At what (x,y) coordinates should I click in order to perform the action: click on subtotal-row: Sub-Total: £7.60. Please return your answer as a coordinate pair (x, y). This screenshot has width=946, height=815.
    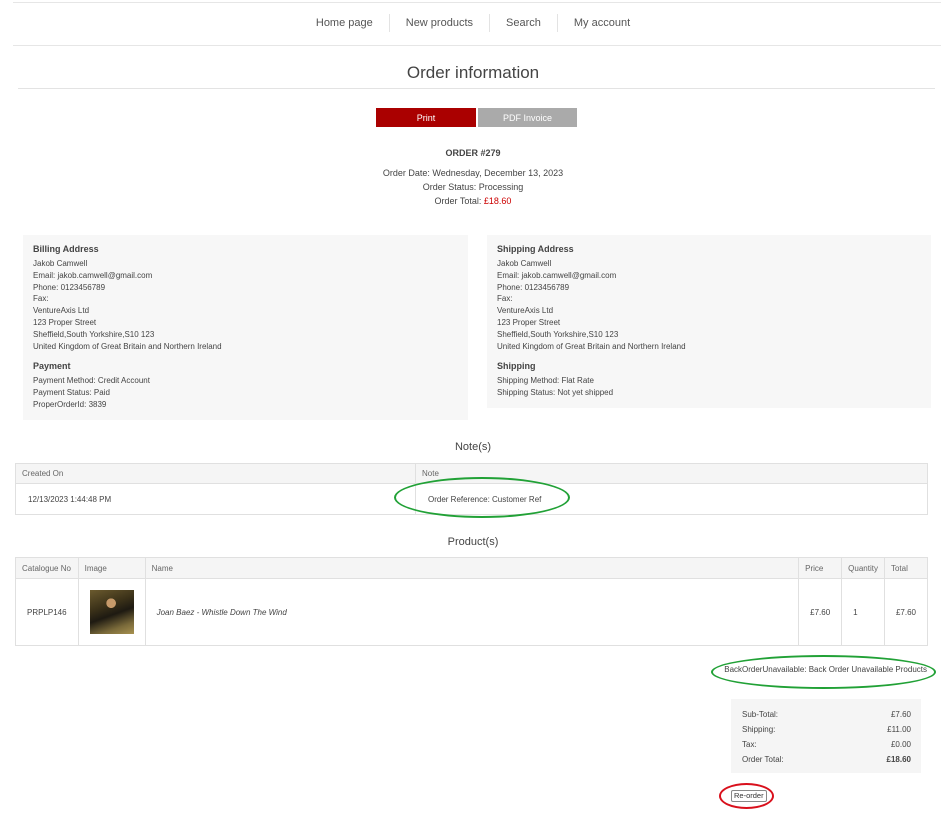
    Looking at the image, I should click on (826, 714).